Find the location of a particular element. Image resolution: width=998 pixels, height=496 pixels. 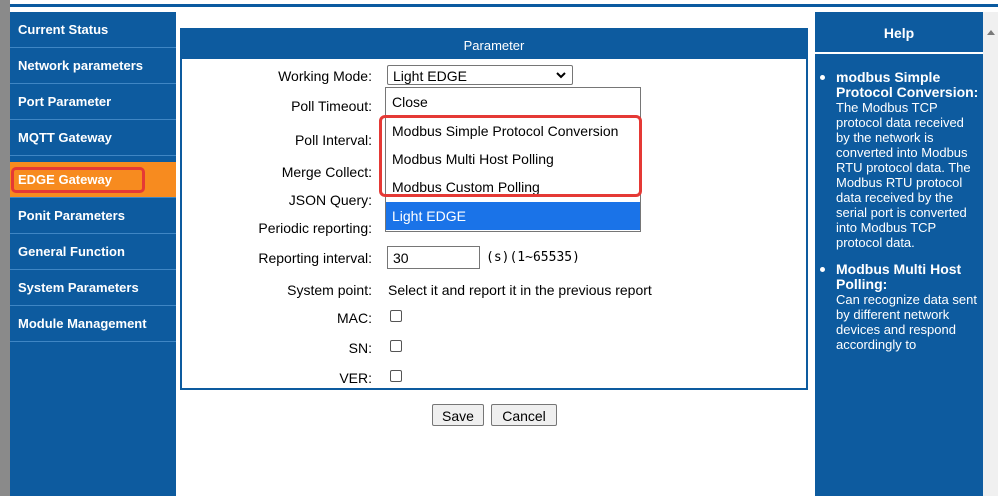

sidebar-item-edge-gateway: EDGE Gateway is located at coordinates (93, 180).